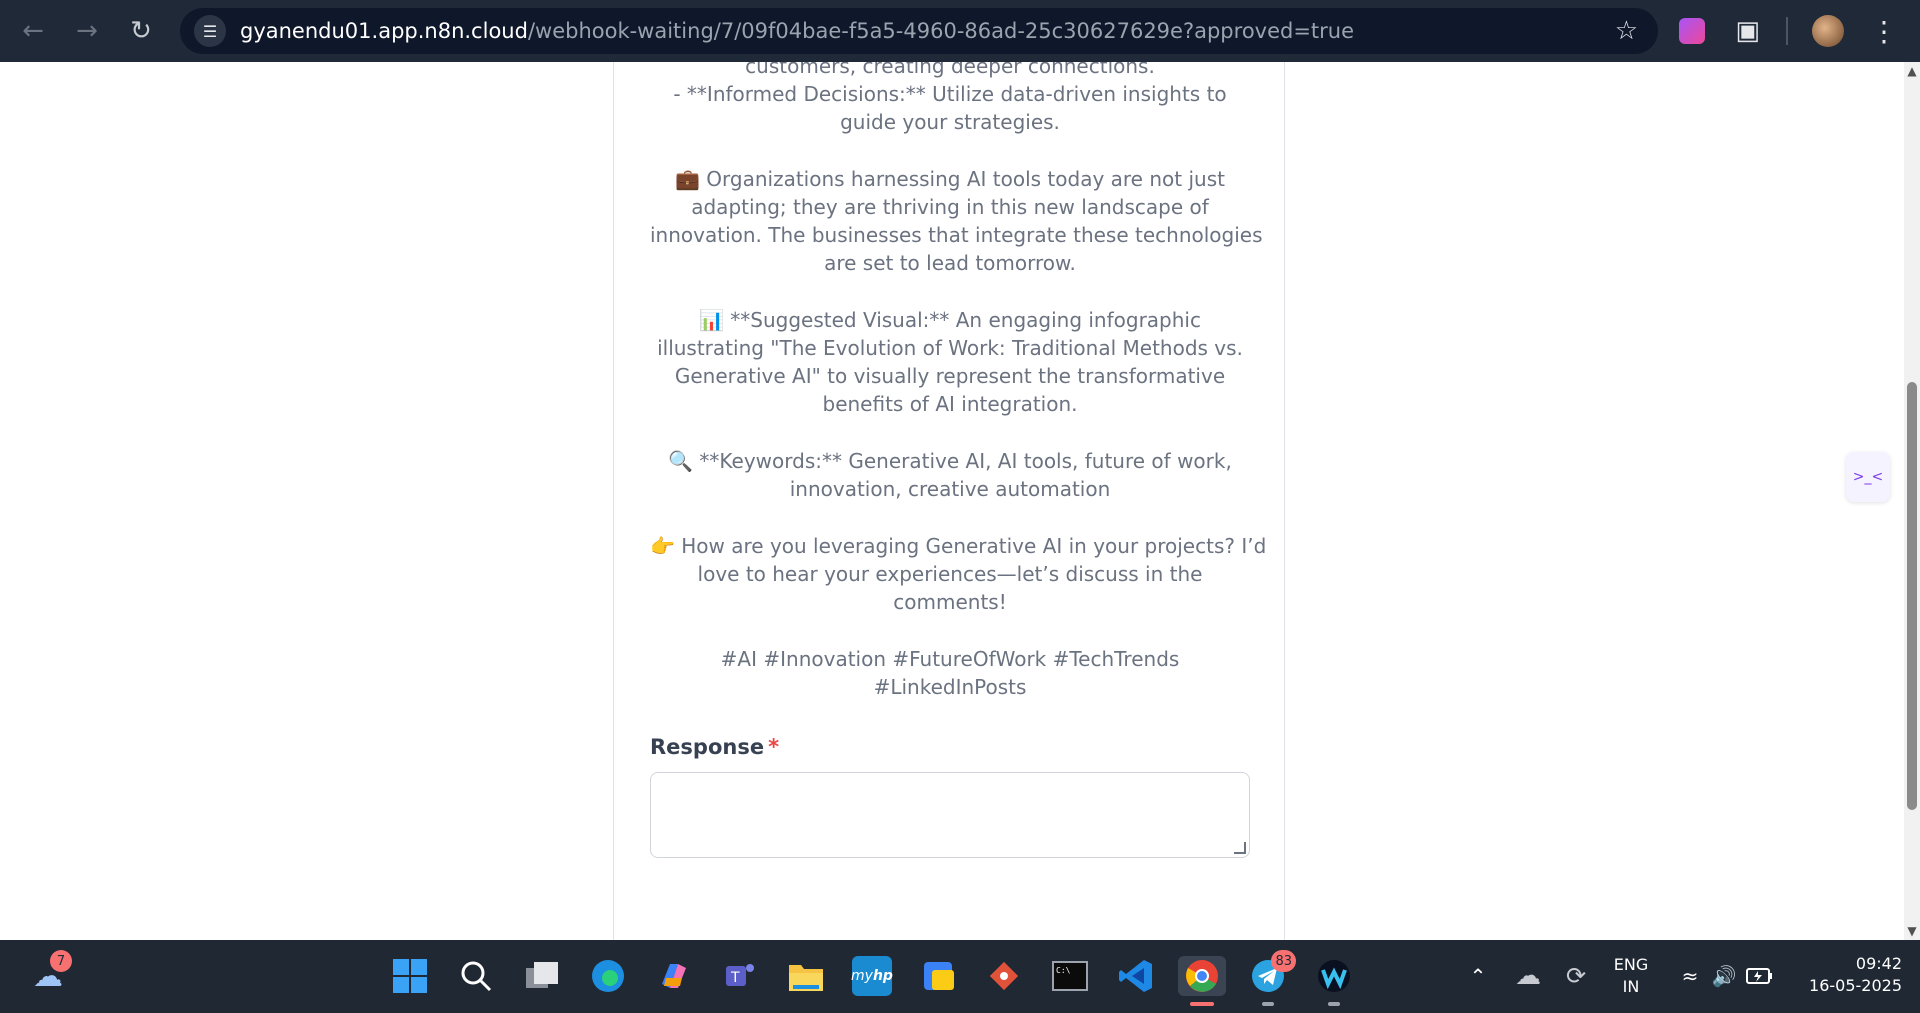 The width and height of the screenshot is (1920, 1013). Describe the element at coordinates (1070, 976) in the screenshot. I see `terminal-icon: C:\` at that location.